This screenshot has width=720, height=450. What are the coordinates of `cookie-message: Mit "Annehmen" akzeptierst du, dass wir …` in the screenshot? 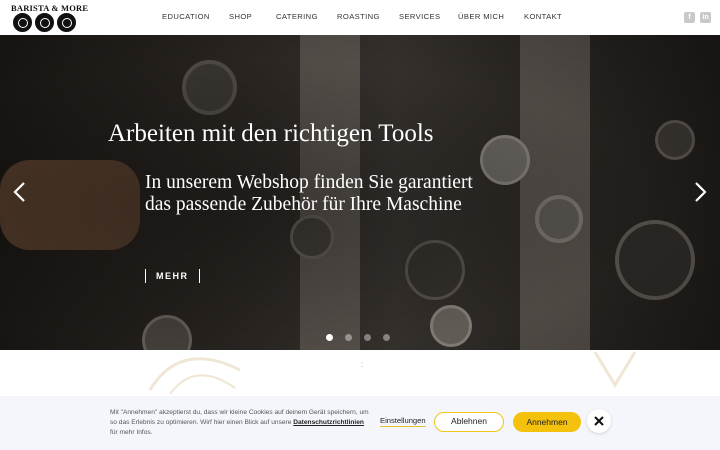 It's located at (241, 423).